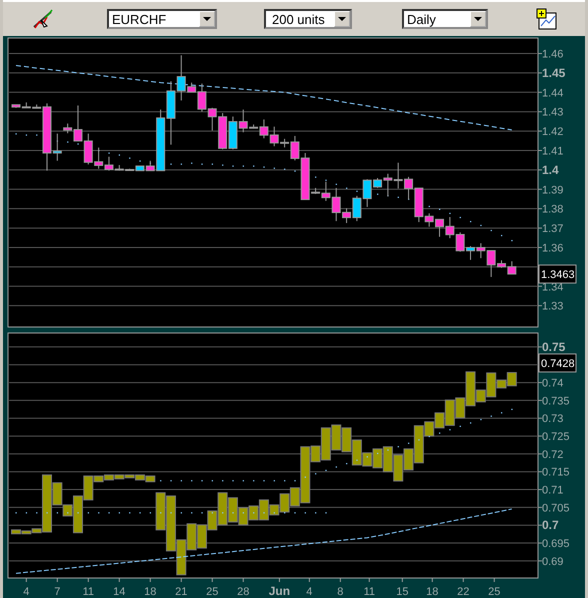 The image size is (588, 598). Describe the element at coordinates (463, 592) in the screenshot. I see `axis-label: 22` at that location.